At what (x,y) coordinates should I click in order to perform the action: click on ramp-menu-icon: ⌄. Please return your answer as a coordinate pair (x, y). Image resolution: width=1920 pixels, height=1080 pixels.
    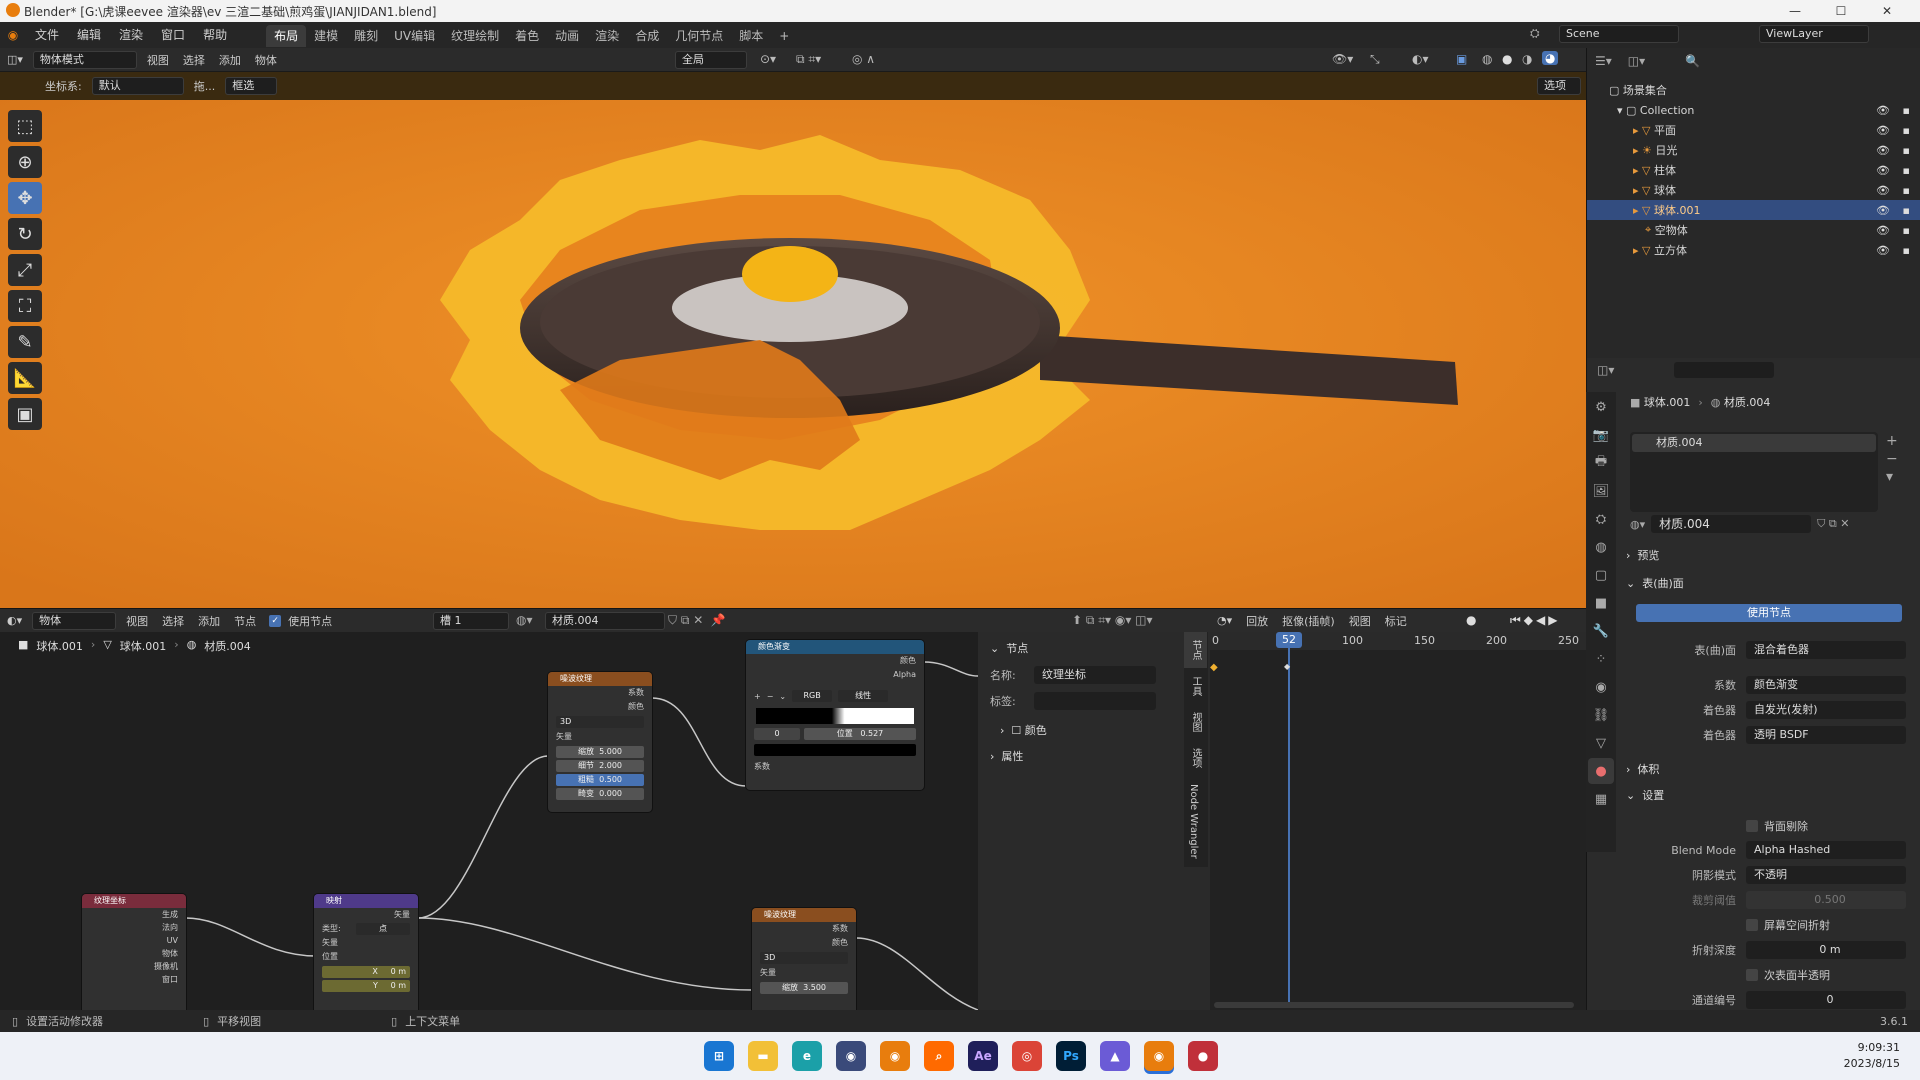
    Looking at the image, I should click on (782, 696).